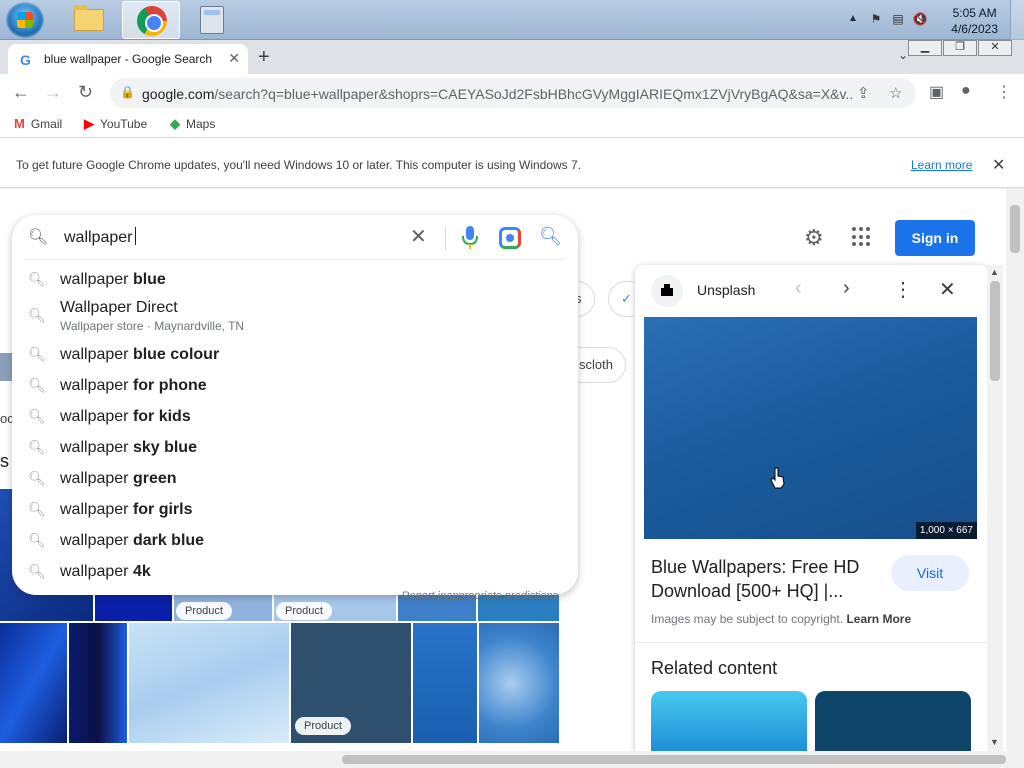 Image resolution: width=1024 pixels, height=768 pixels. Describe the element at coordinates (46, 123) in the screenshot. I see `bookmark-label: Gmail` at that location.